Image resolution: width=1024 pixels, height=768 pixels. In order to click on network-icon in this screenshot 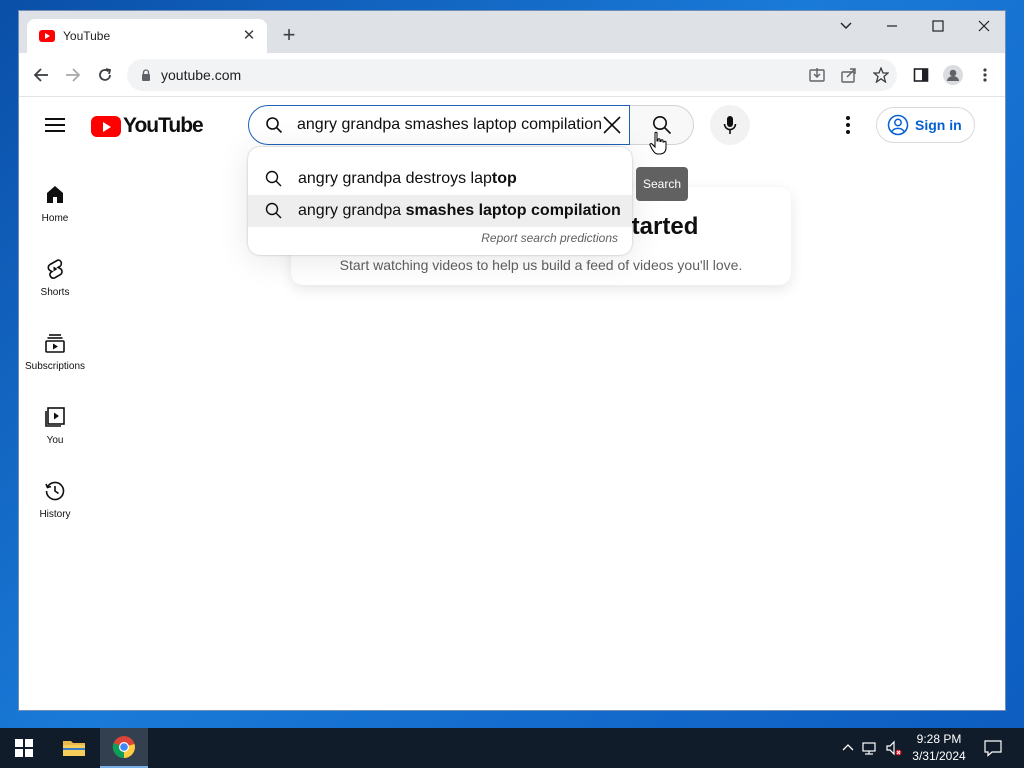, I will do `click(870, 748)`.